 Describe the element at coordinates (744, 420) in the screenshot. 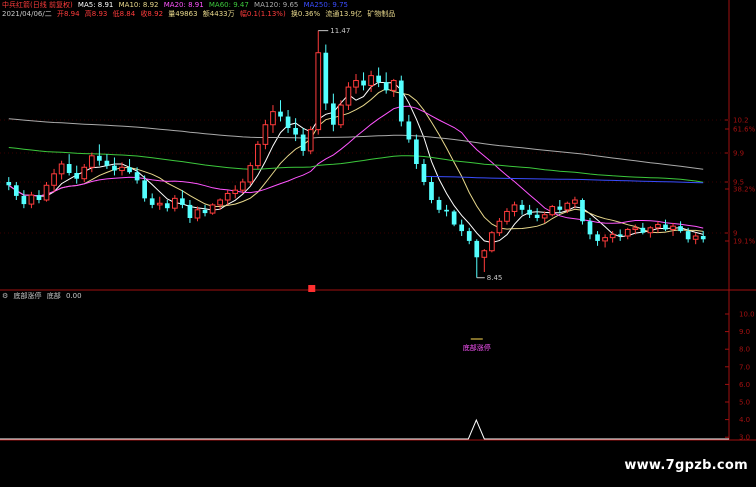

I see `indicator-tick-label: 4.0` at that location.